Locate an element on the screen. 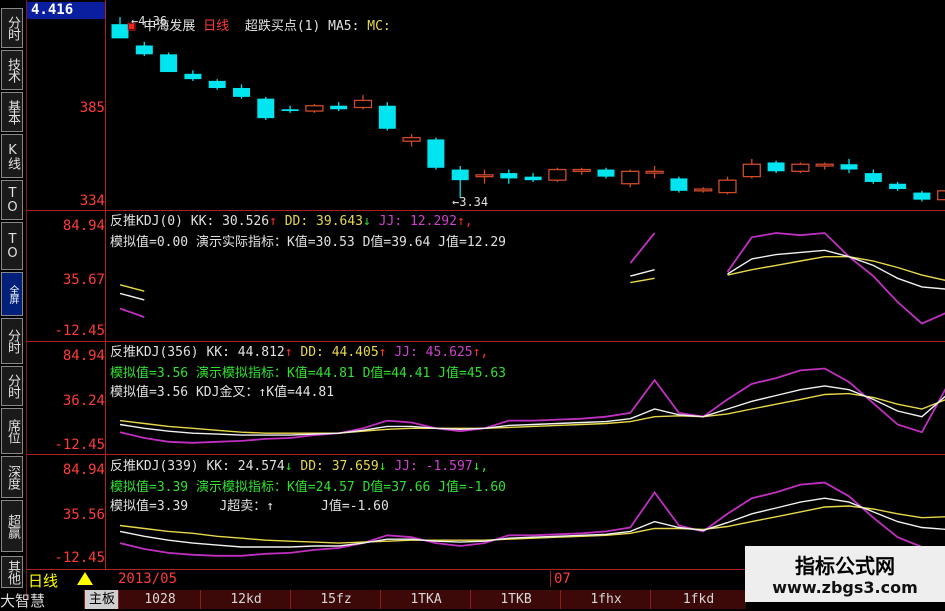  panel3-dd-arrow: ↓ is located at coordinates (383, 466).